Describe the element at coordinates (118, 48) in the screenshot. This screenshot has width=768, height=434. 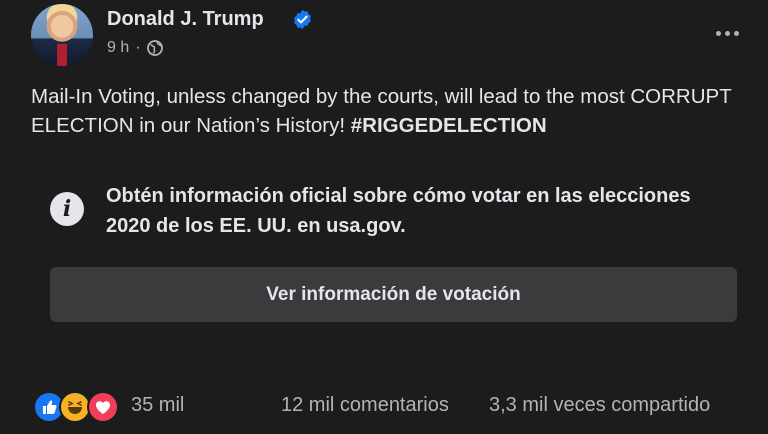
I see `post-time: 9 h` at that location.